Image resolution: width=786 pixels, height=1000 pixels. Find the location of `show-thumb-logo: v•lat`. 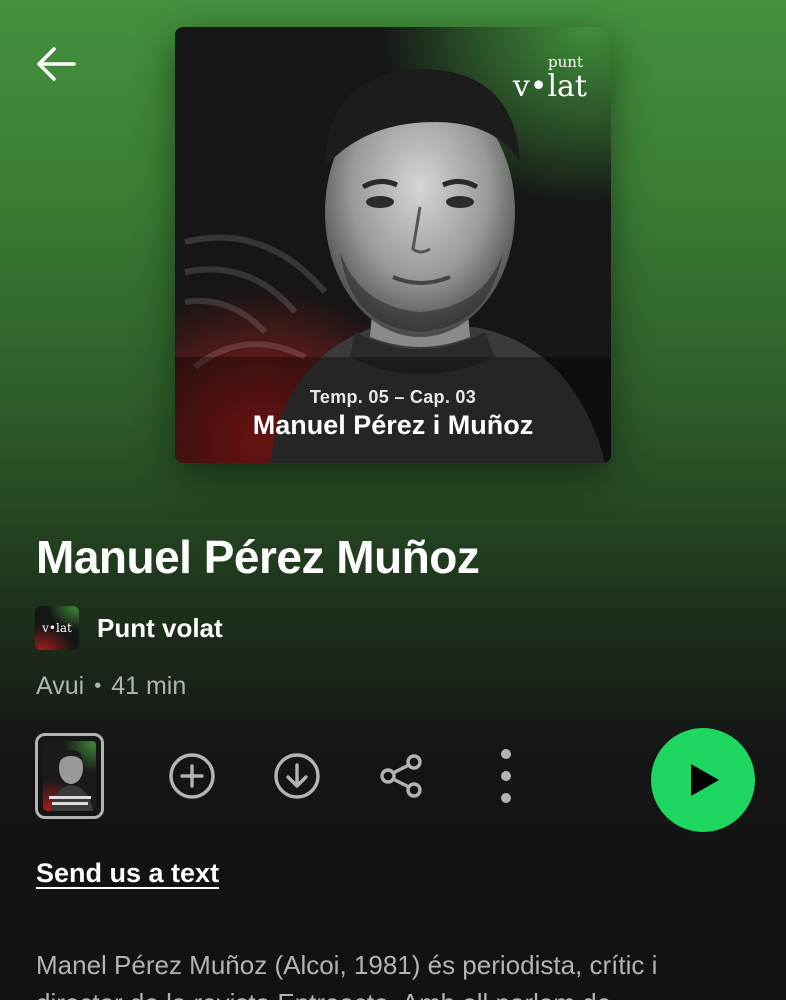

show-thumb-logo: v•lat is located at coordinates (57, 628).